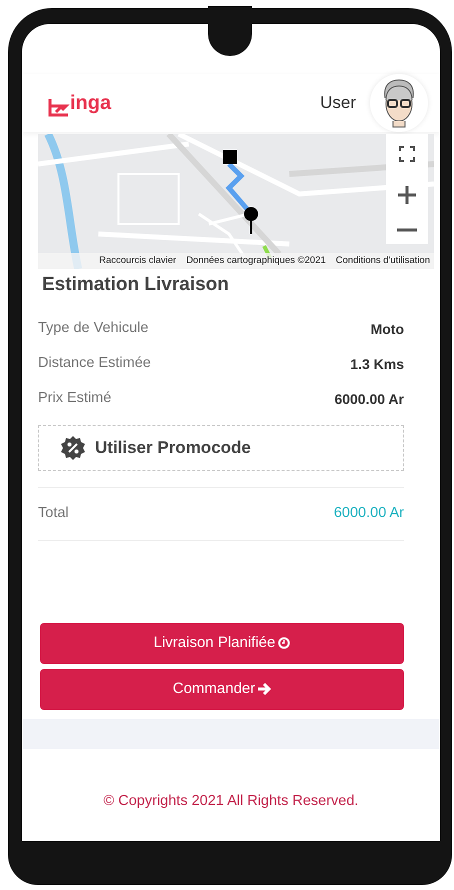 The width and height of the screenshot is (454, 890). What do you see at coordinates (407, 230) in the screenshot?
I see `zoom-out-icon` at bounding box center [407, 230].